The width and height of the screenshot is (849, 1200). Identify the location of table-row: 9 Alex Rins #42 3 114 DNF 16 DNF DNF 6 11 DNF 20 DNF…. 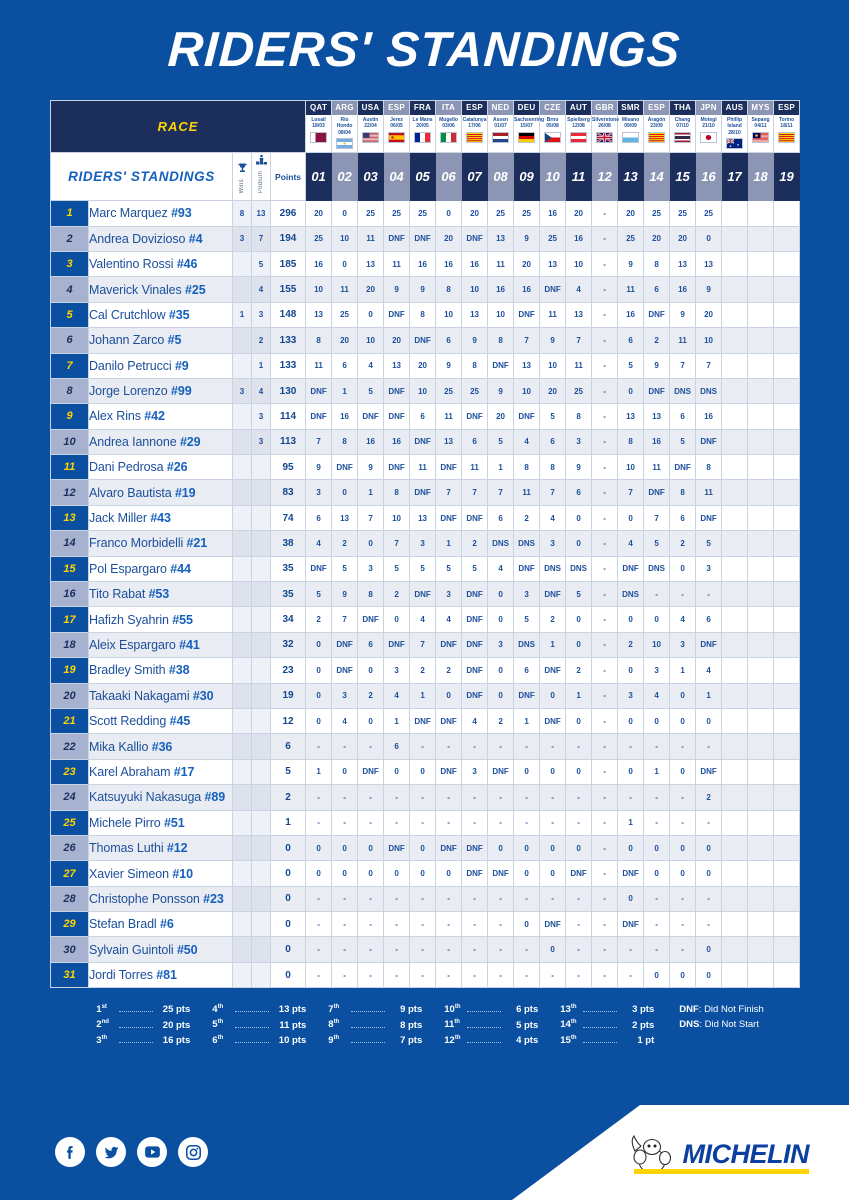
(425, 416).